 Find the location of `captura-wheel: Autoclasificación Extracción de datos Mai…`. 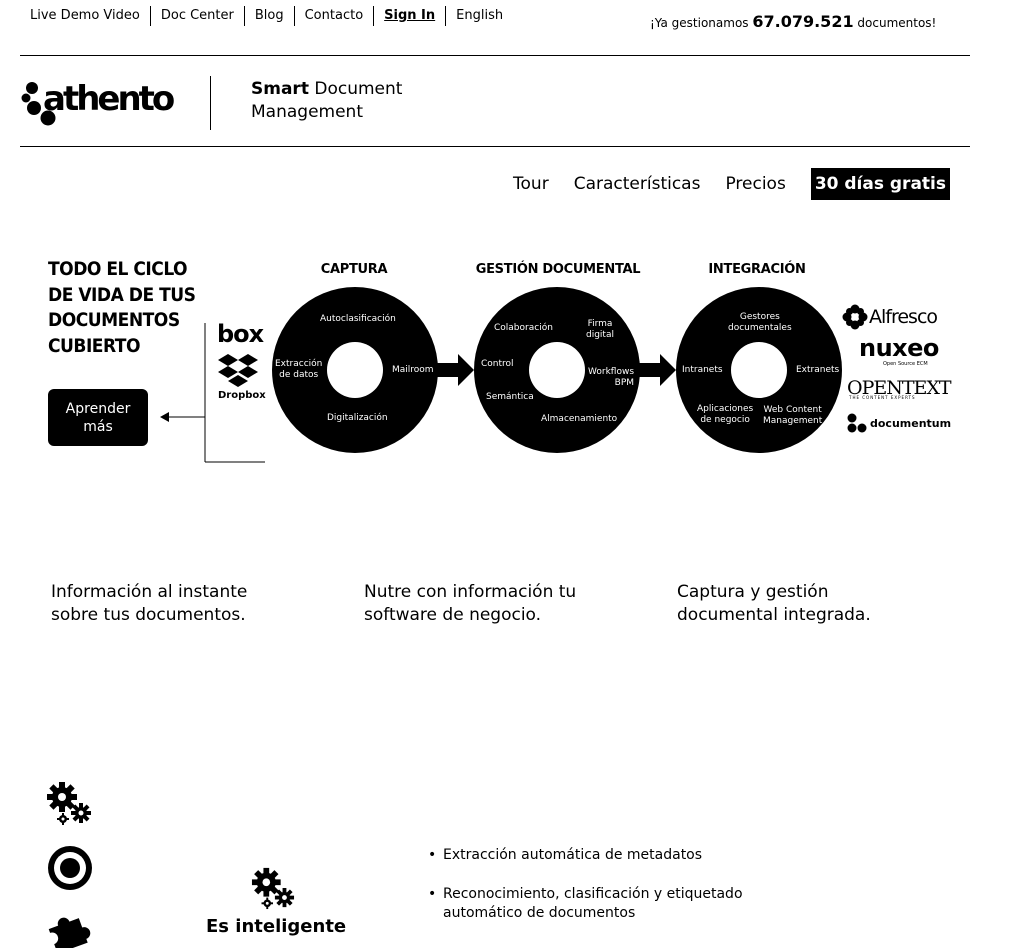

captura-wheel: Autoclasificación Extracción de datos Mai… is located at coordinates (355, 370).